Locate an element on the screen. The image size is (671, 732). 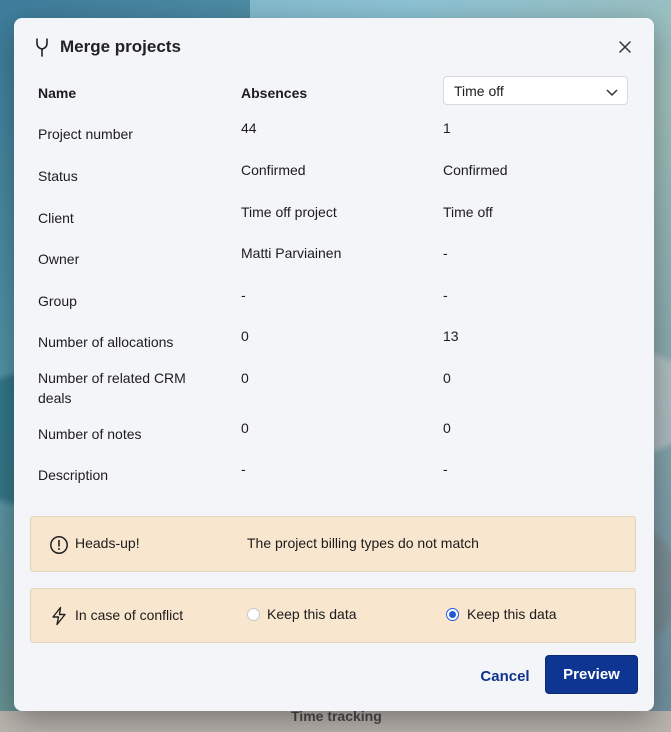
row-label: Status is located at coordinates (58, 176).